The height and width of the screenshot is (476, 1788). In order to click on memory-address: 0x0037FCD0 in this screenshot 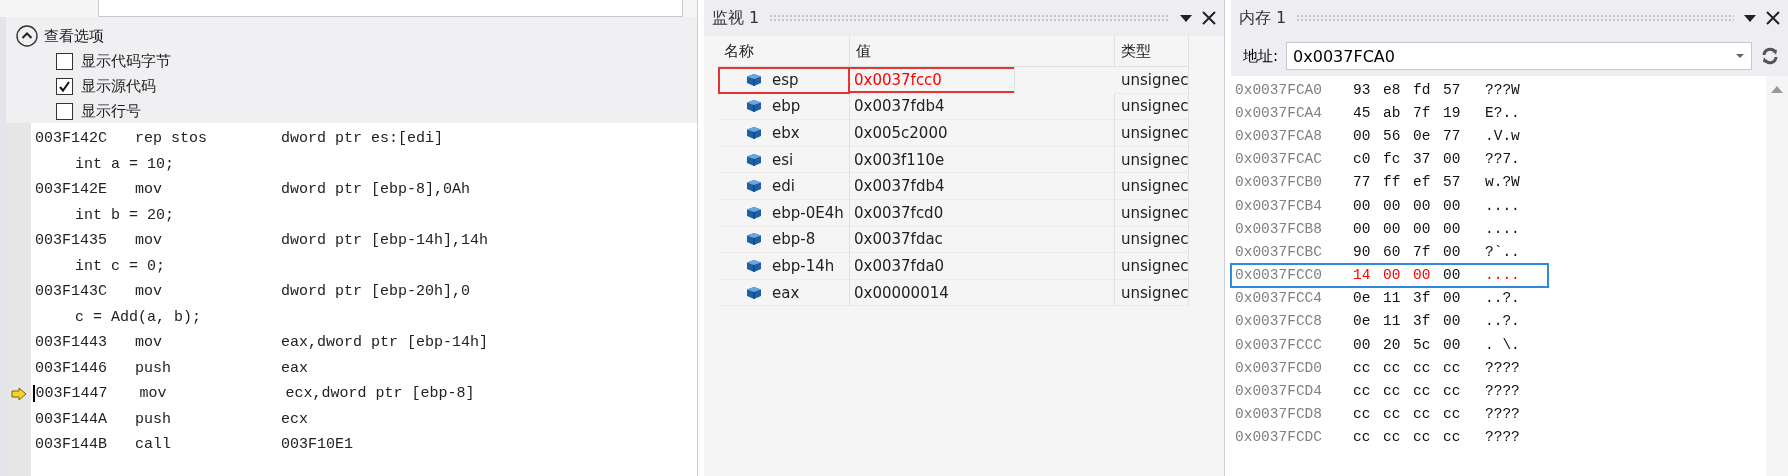, I will do `click(1279, 367)`.